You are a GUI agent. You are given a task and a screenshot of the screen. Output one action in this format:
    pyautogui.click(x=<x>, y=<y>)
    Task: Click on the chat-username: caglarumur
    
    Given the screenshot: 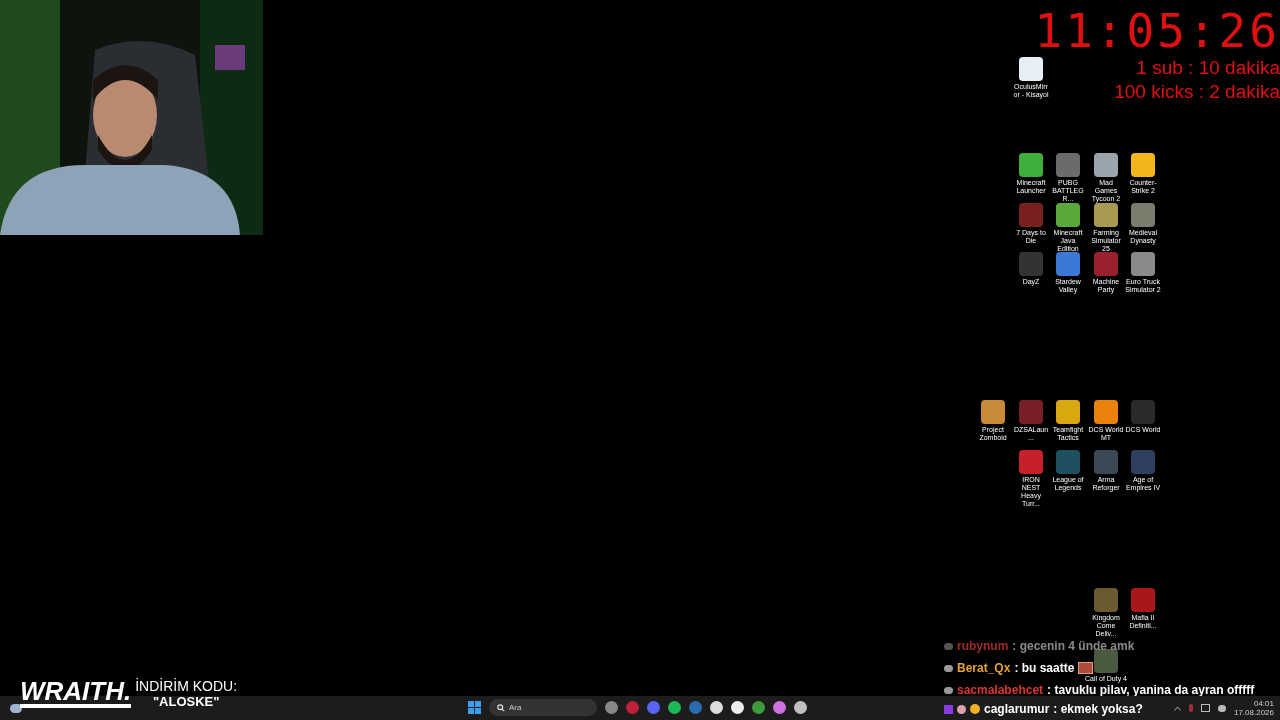 What is the action you would take?
    pyautogui.click(x=1017, y=709)
    